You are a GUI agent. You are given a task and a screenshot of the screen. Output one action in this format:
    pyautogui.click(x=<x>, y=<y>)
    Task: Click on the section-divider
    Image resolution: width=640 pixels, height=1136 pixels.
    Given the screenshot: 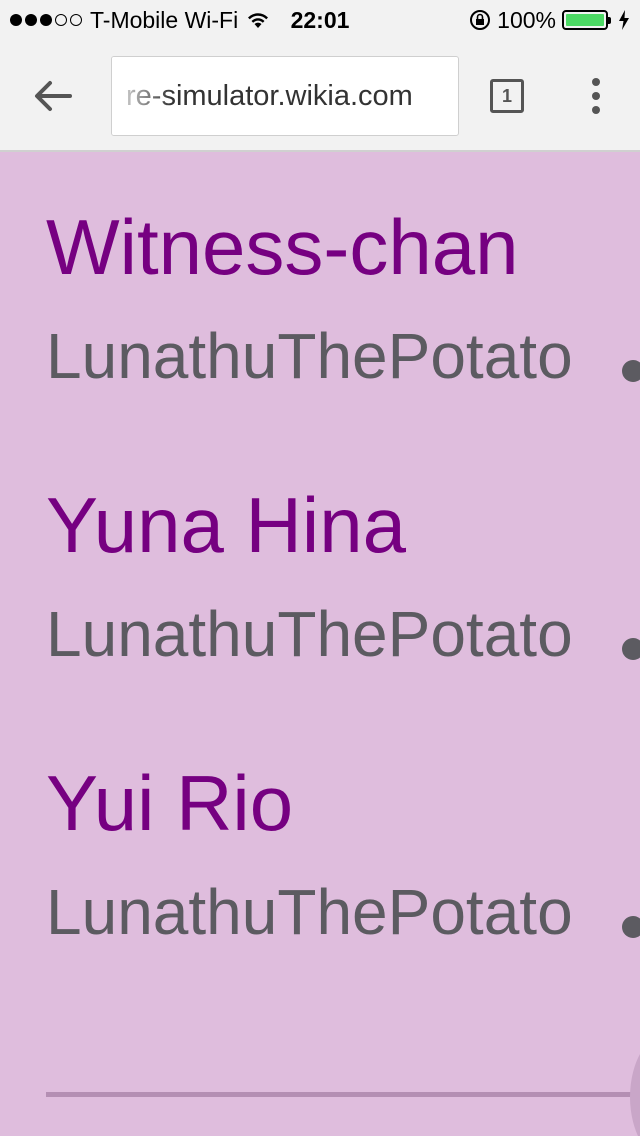 What is the action you would take?
    pyautogui.click(x=343, y=1094)
    